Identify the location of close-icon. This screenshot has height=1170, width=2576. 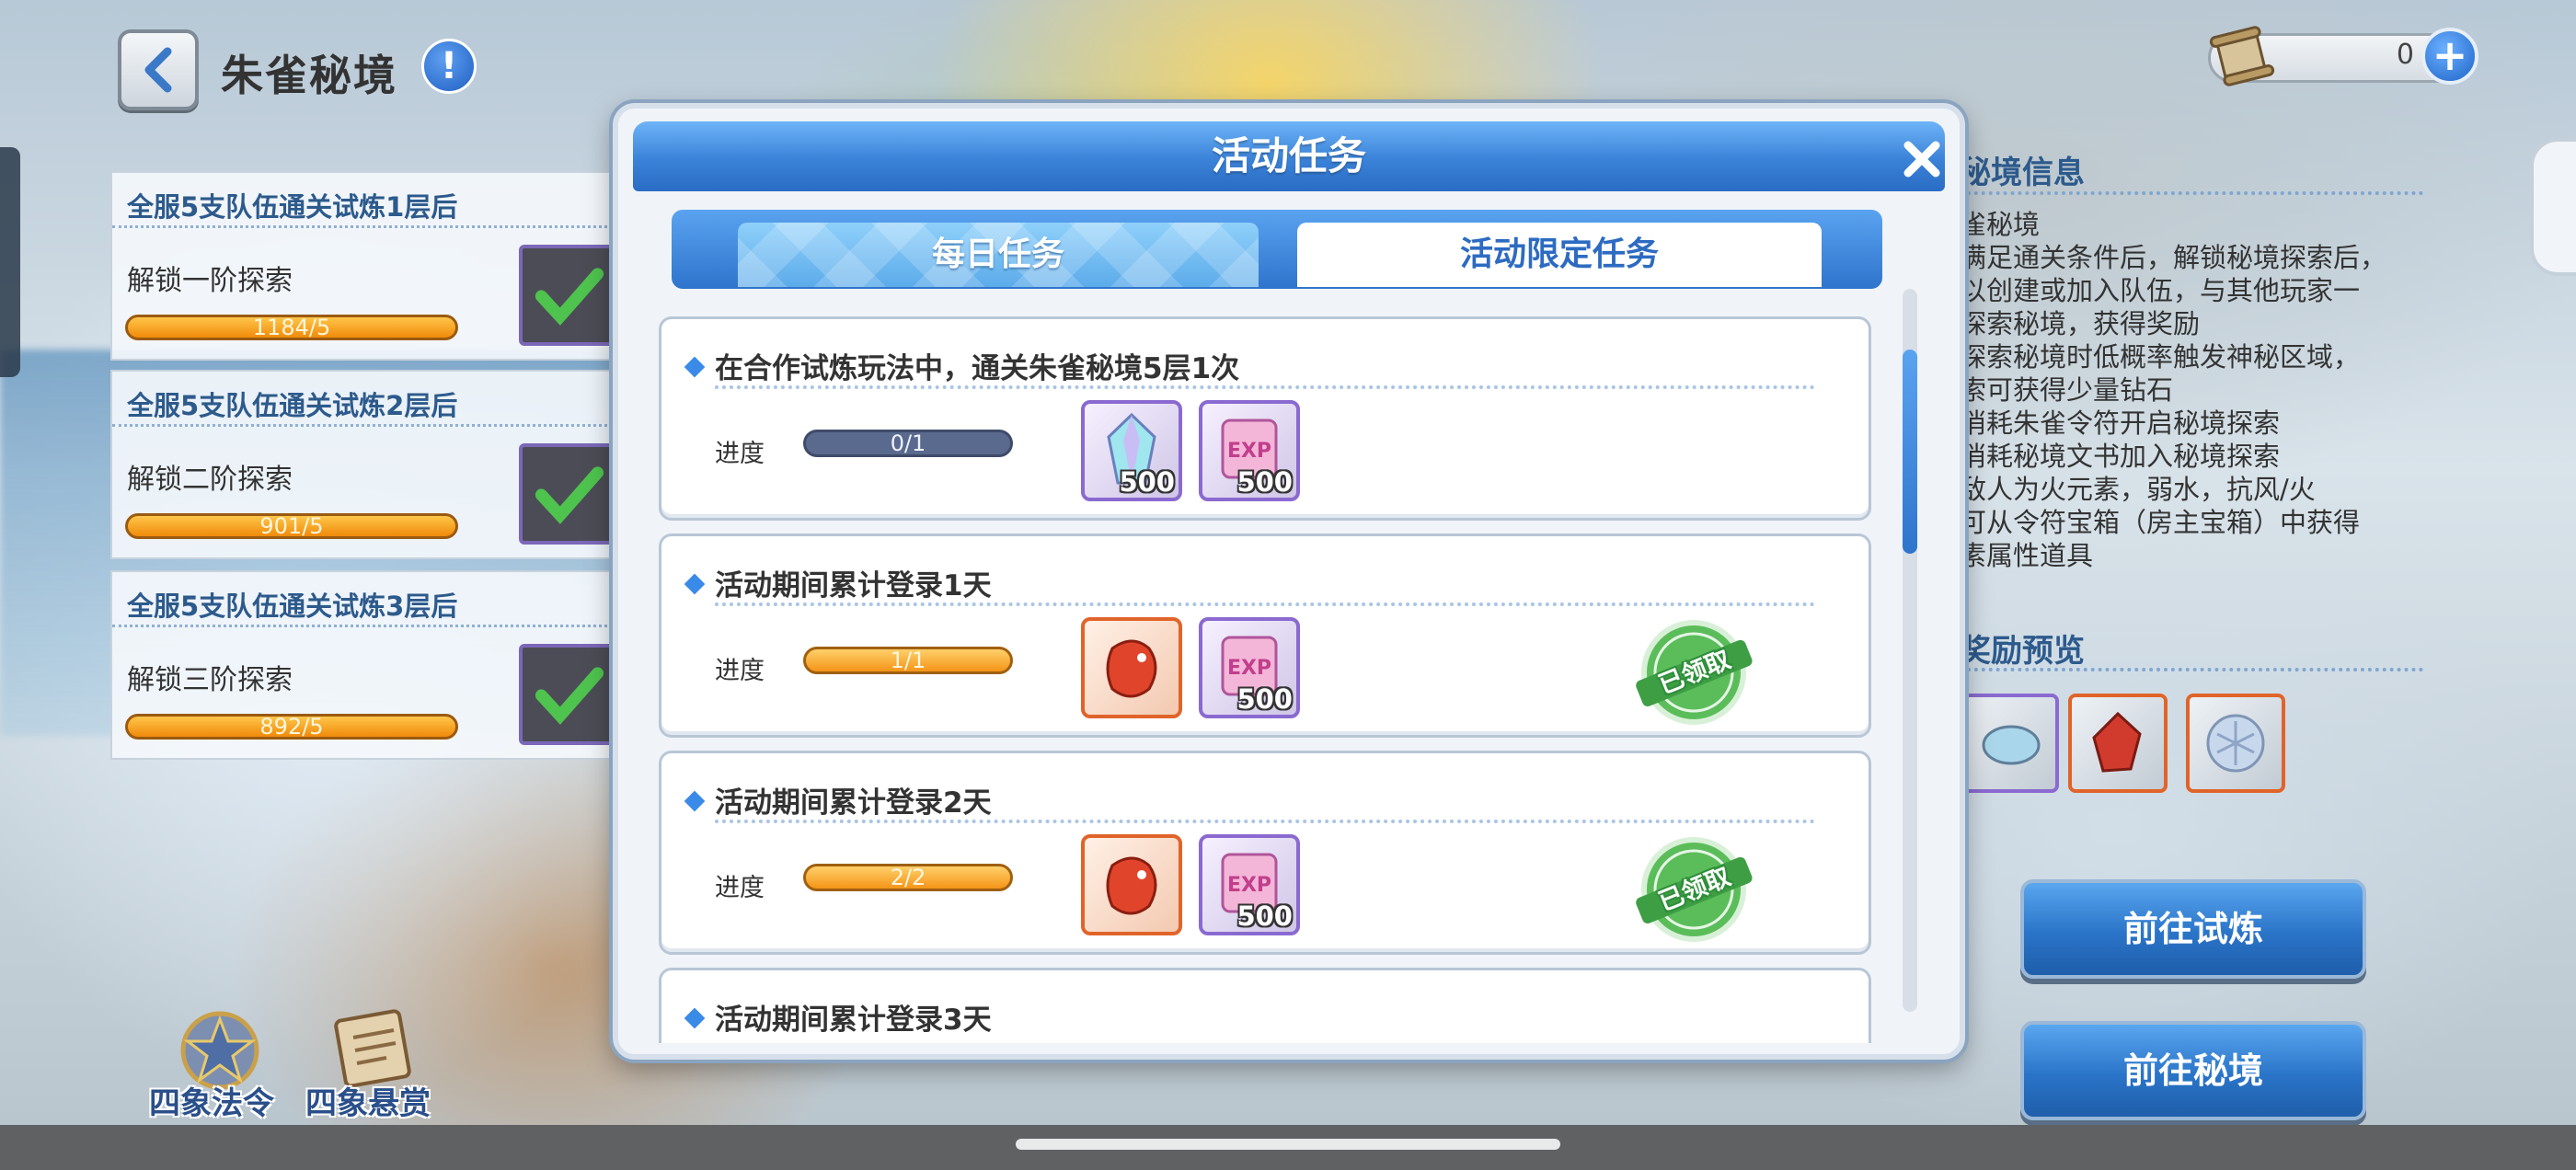
(1921, 159).